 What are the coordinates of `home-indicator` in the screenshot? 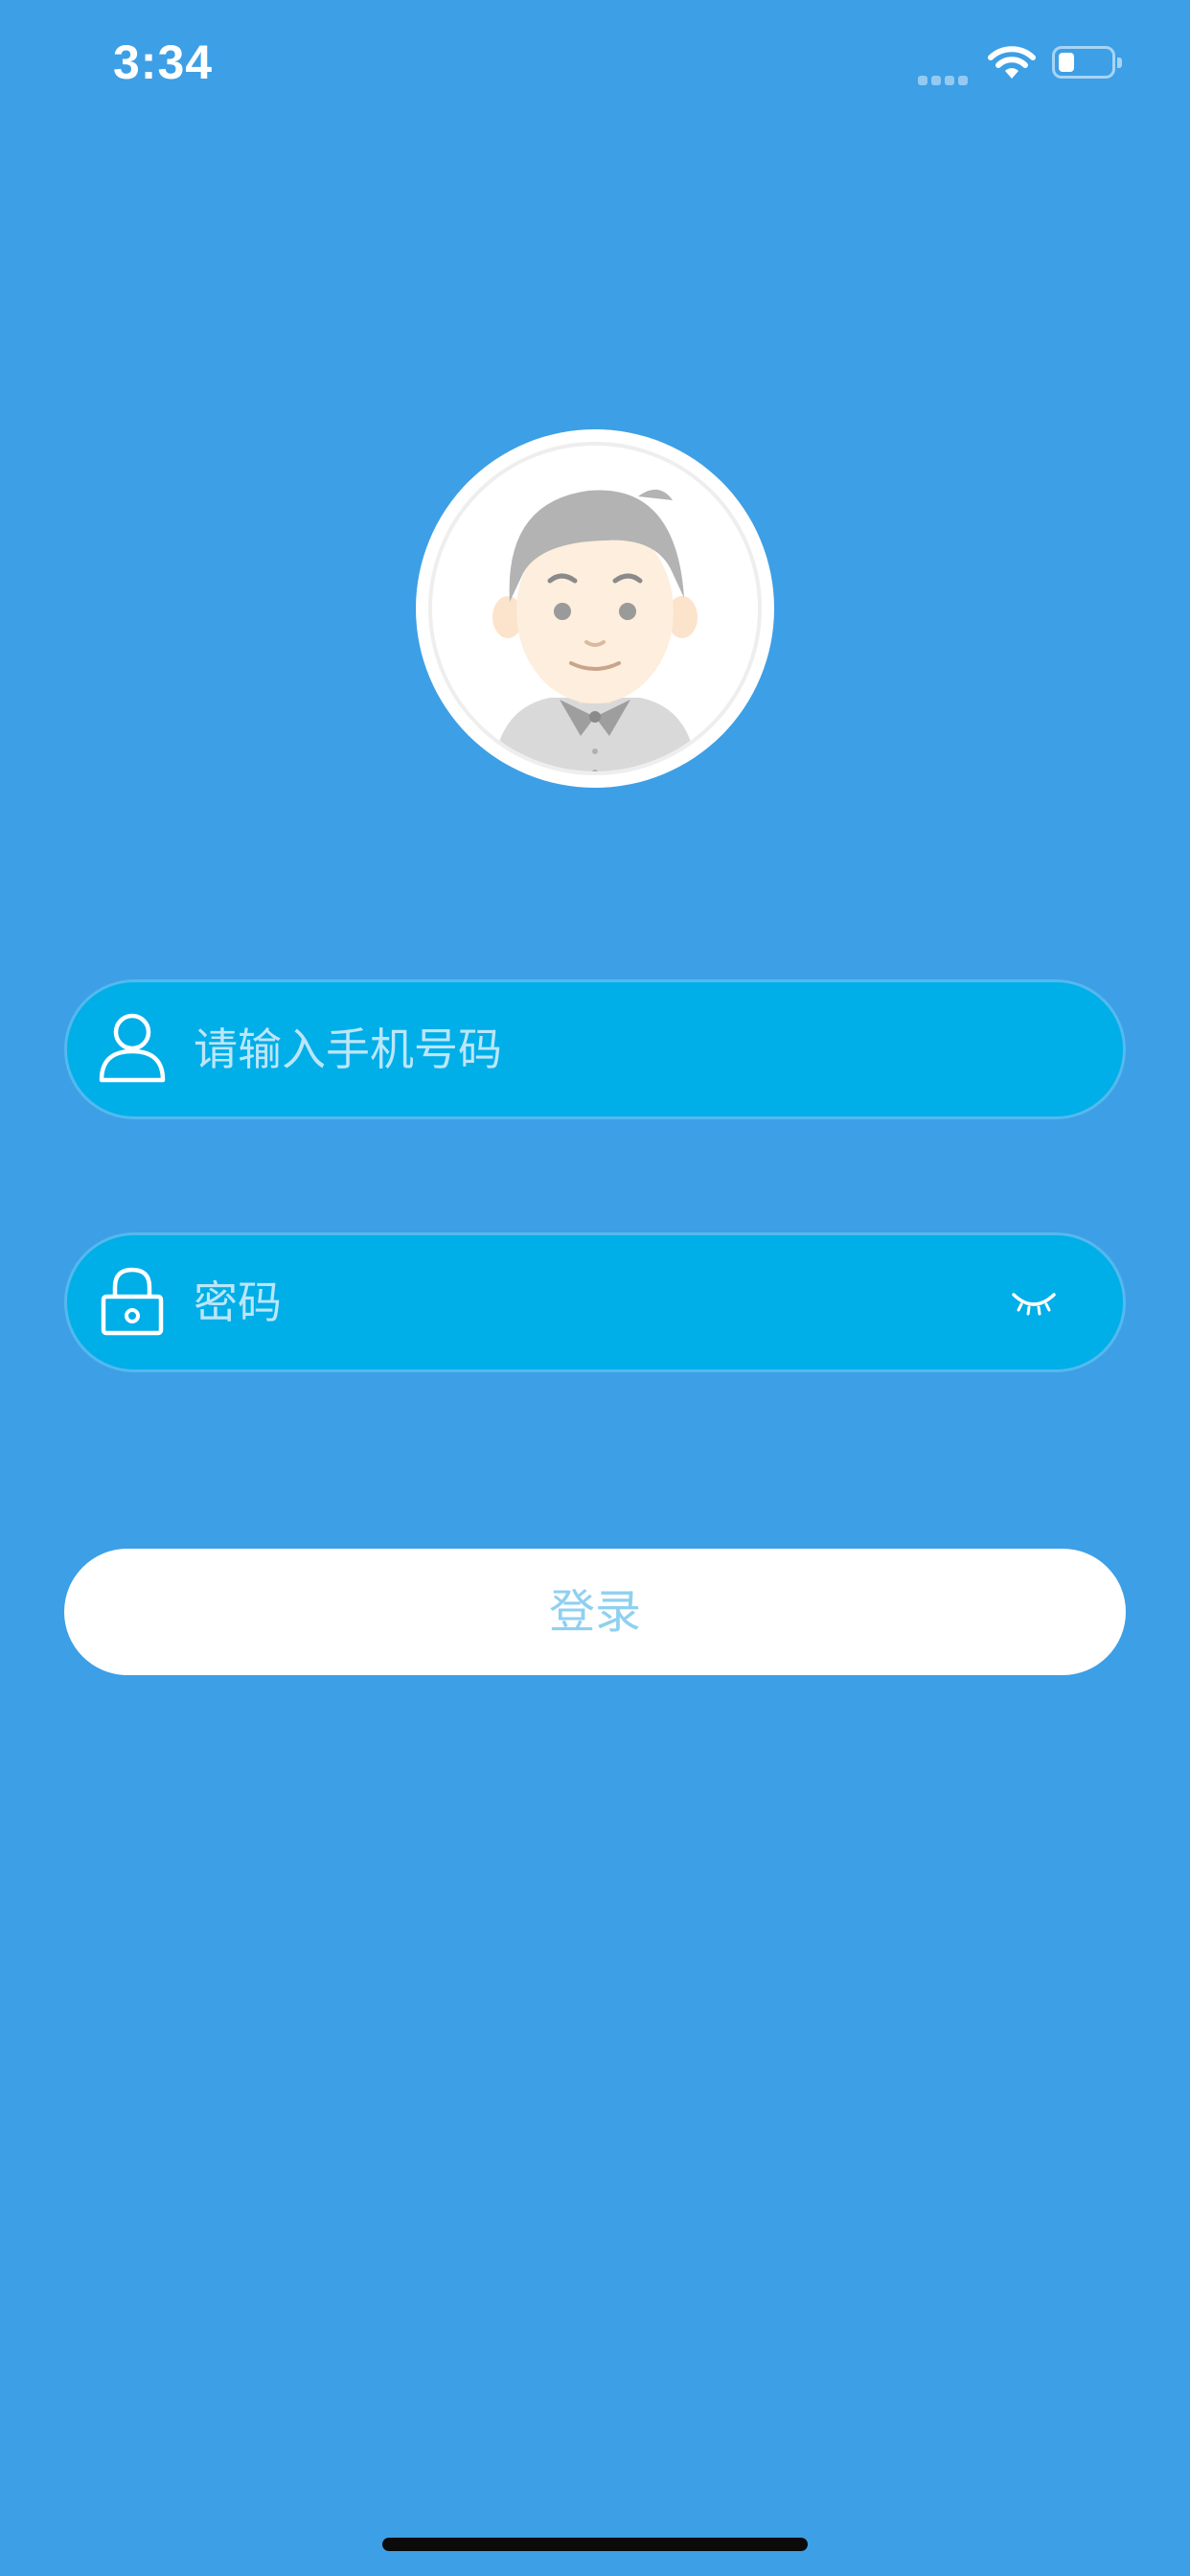 It's located at (595, 2544).